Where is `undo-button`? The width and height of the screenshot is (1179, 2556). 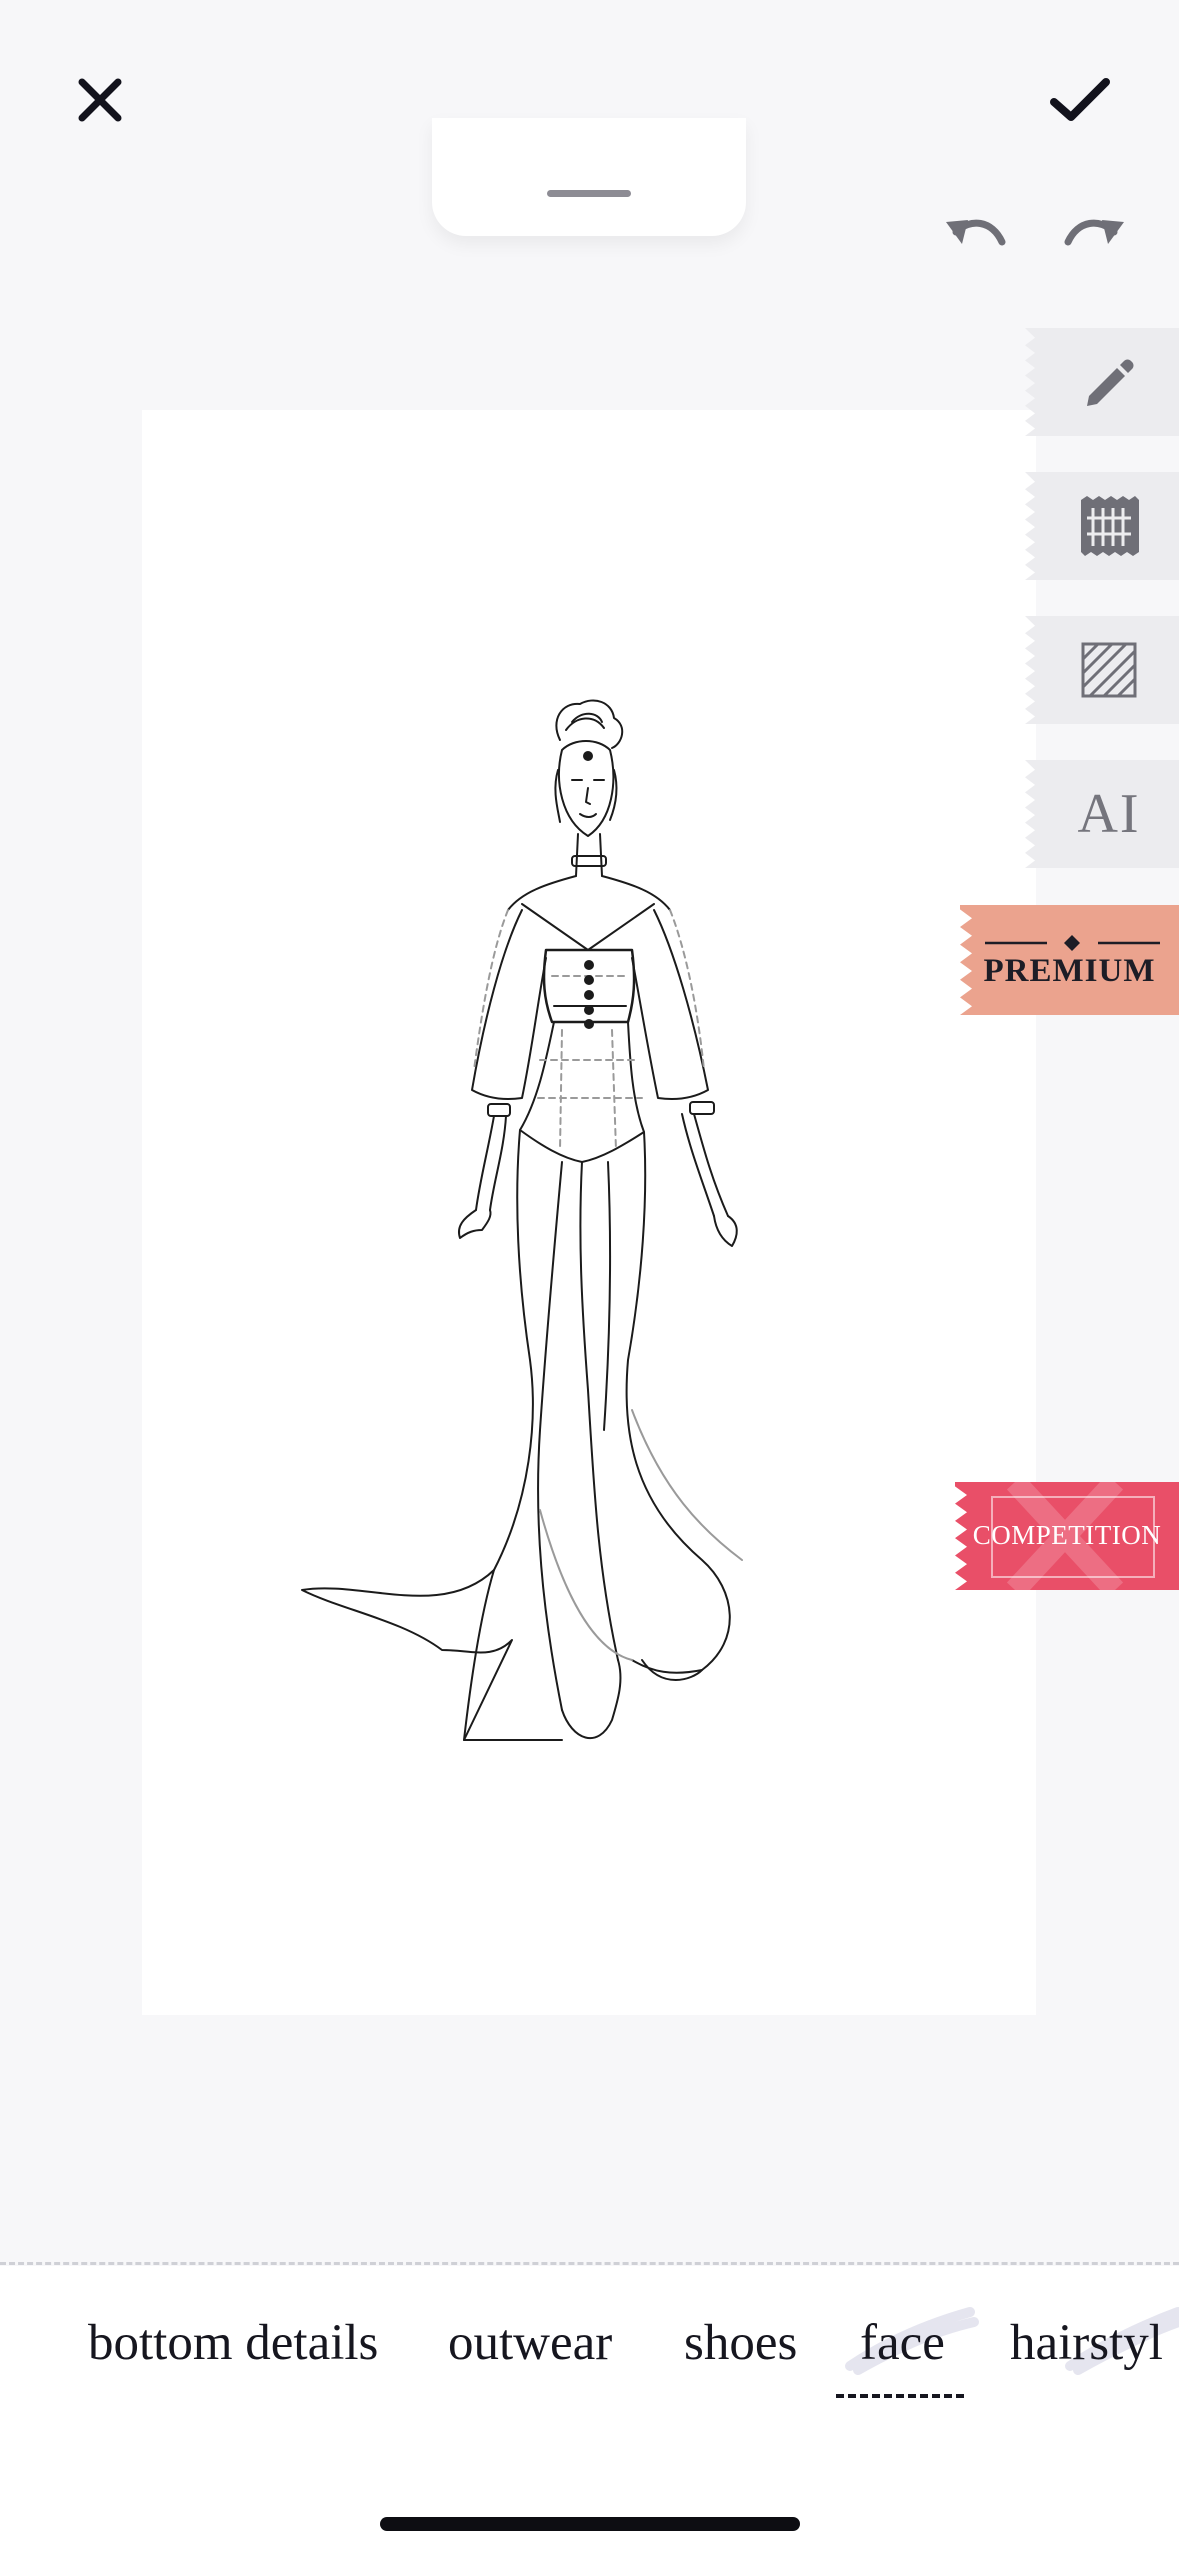 undo-button is located at coordinates (975, 235).